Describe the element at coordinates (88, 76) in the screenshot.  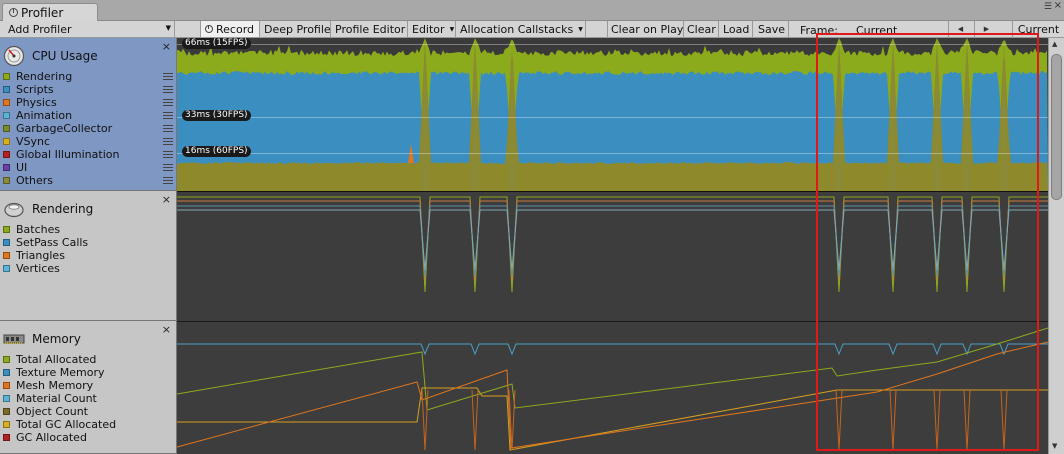
I see `legend-item: Rendering` at that location.